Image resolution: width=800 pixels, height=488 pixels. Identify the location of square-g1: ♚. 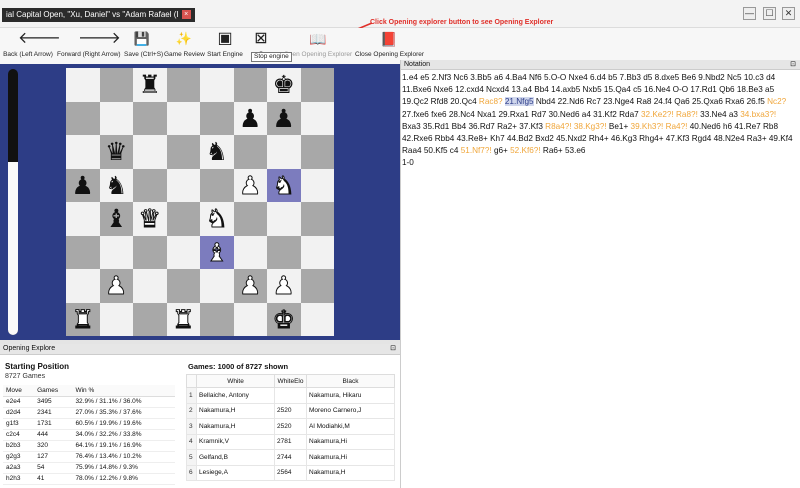
(284, 319).